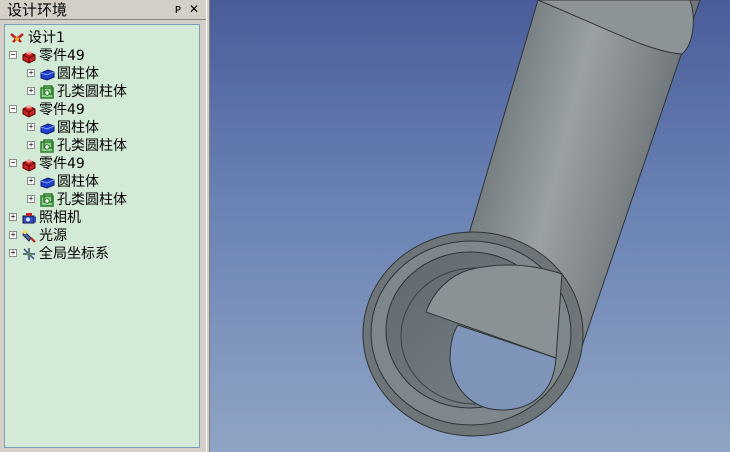 The width and height of the screenshot is (730, 452). I want to click on tree-global-axes: + 全局坐标系, so click(102, 254).